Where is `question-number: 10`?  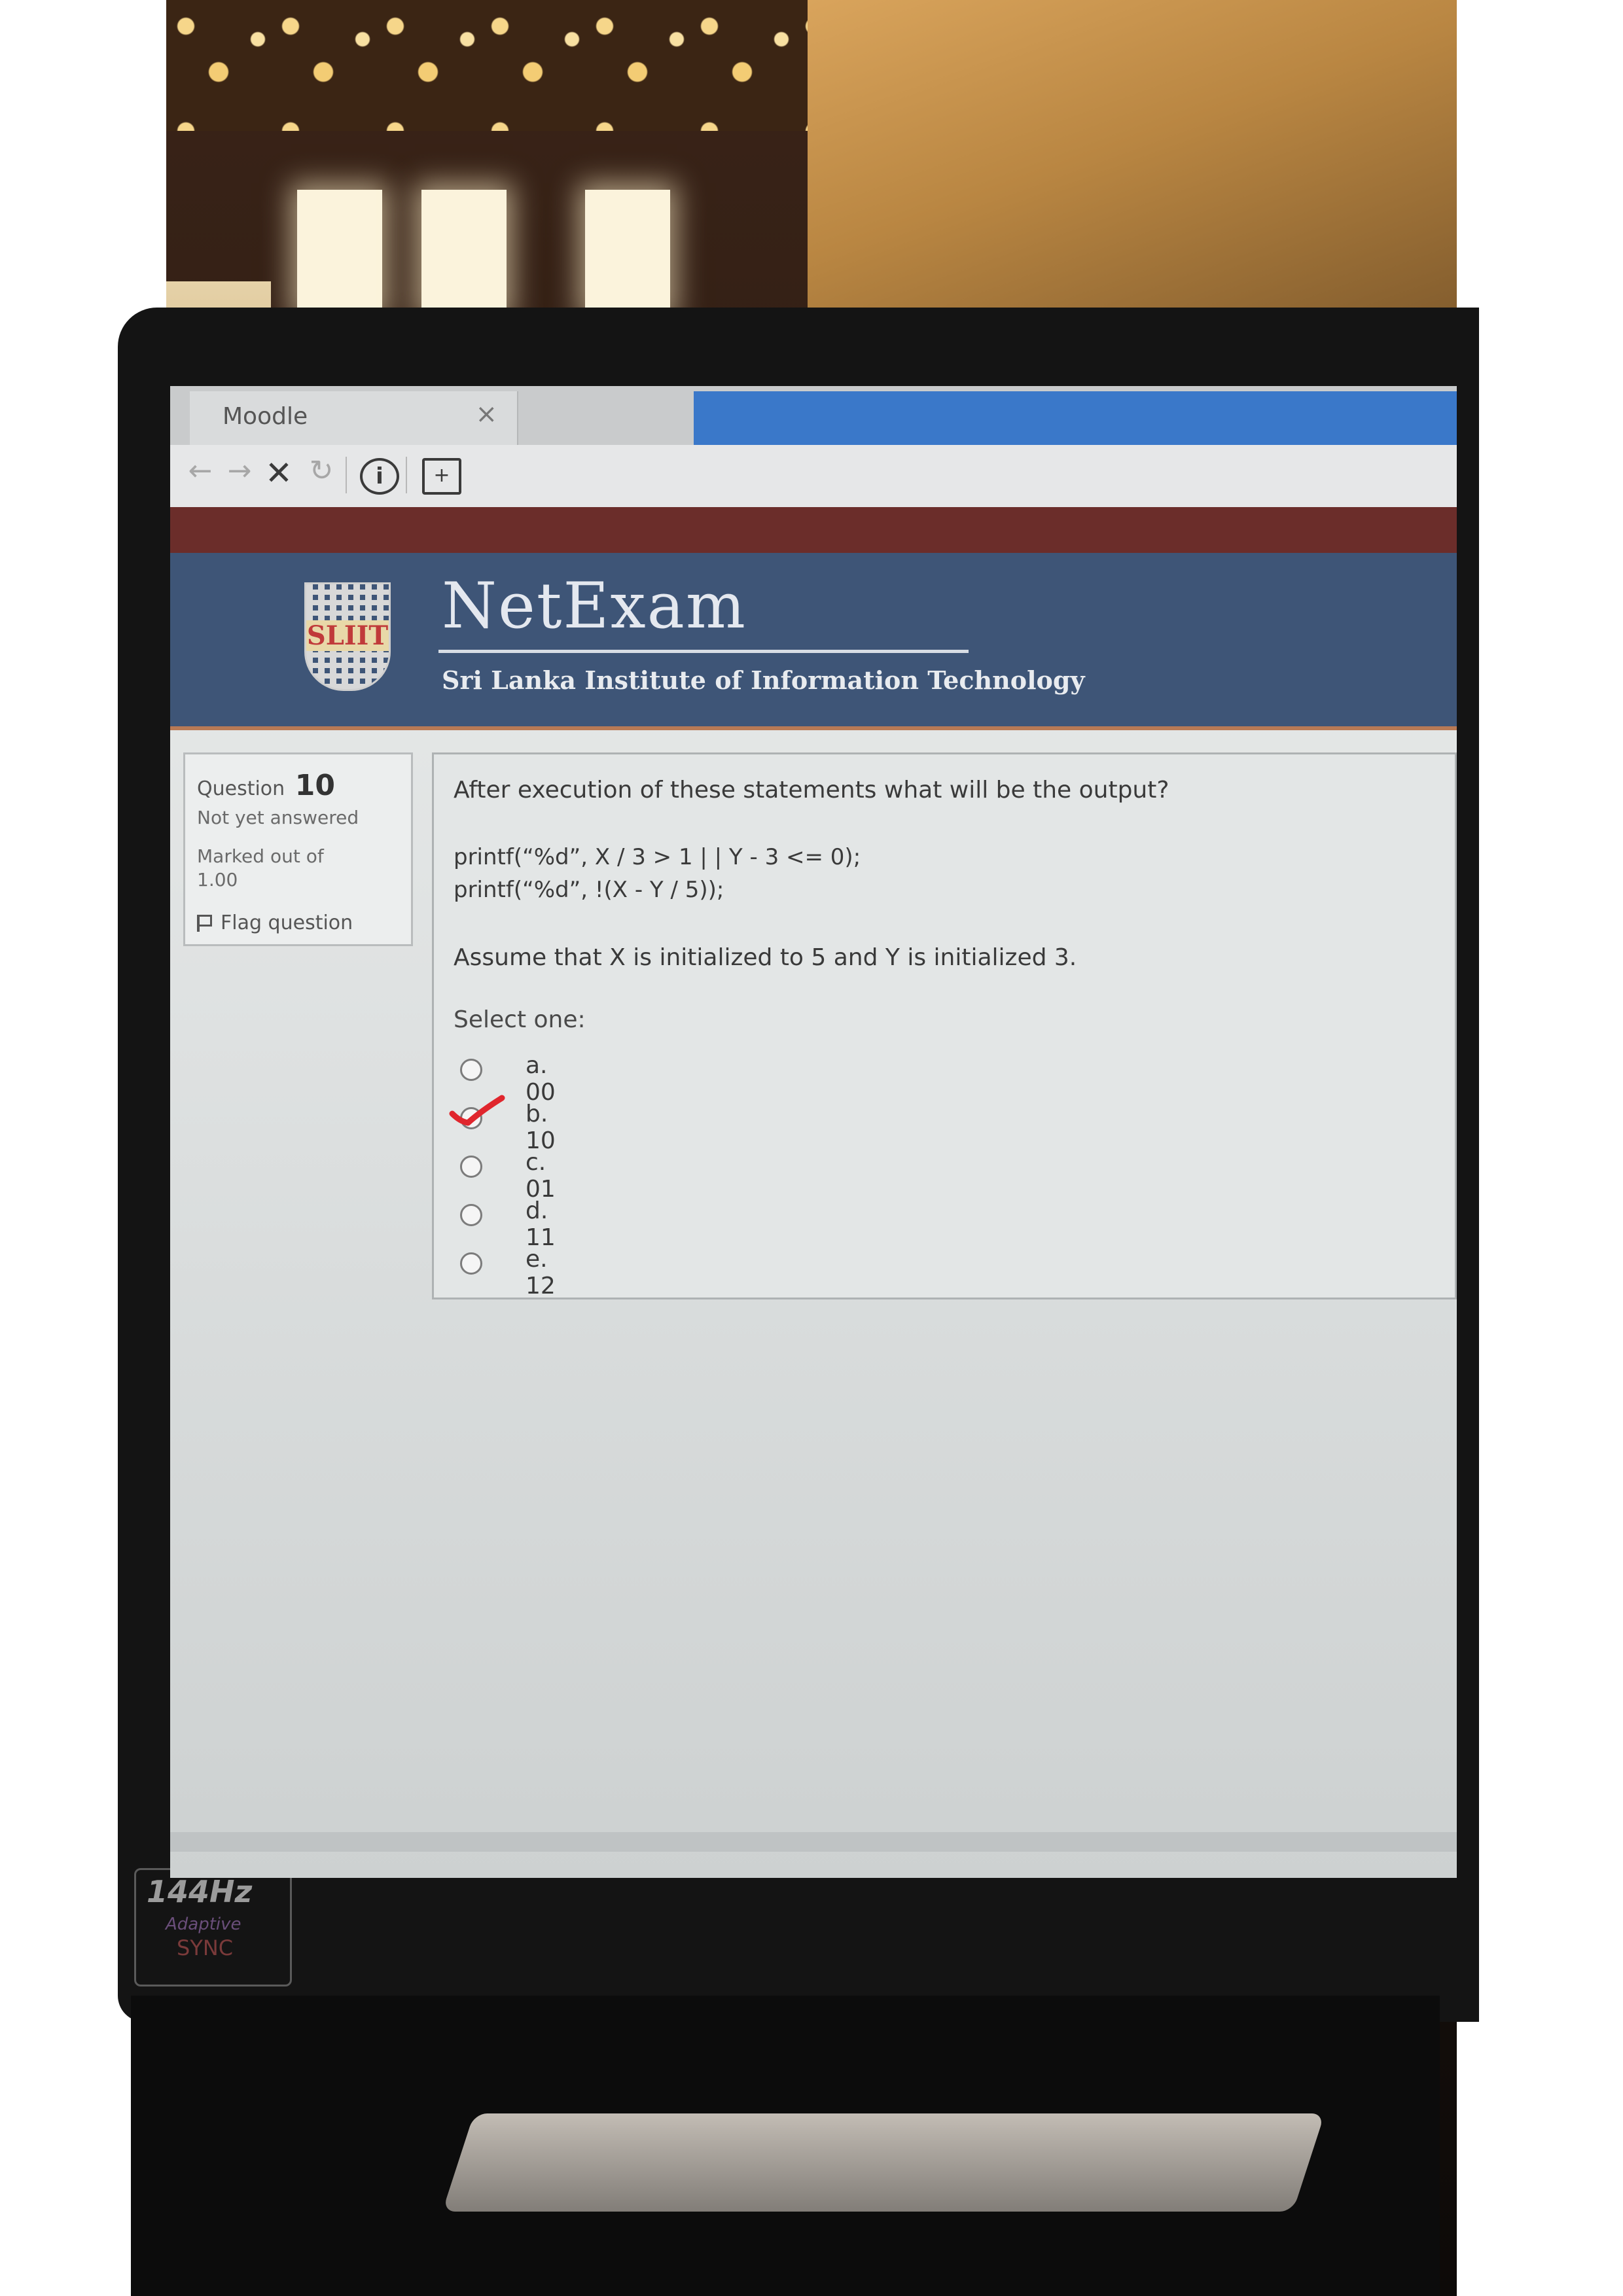 question-number: 10 is located at coordinates (314, 785).